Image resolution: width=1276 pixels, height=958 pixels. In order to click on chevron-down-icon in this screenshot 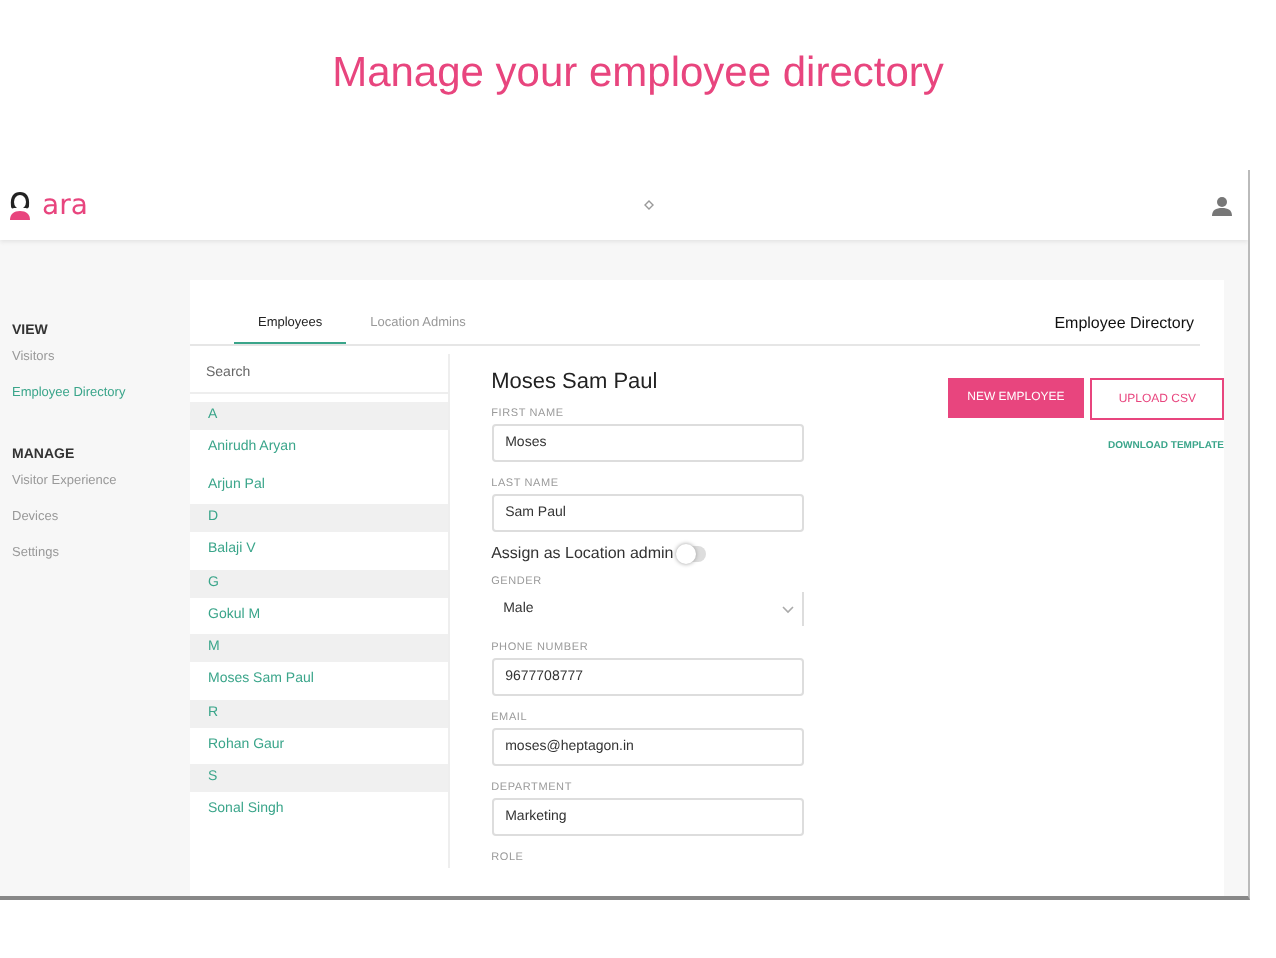, I will do `click(787, 609)`.